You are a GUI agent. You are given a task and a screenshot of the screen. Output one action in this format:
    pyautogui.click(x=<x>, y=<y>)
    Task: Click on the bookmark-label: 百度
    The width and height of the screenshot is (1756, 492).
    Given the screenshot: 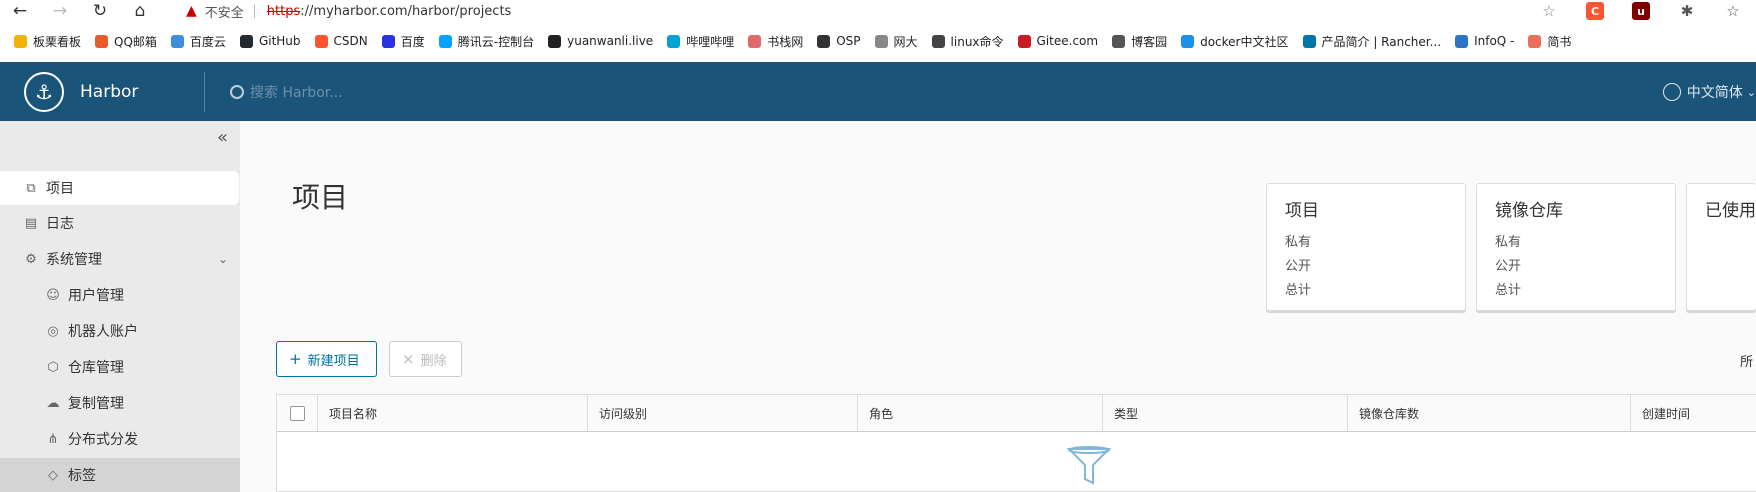 What is the action you would take?
    pyautogui.click(x=412, y=41)
    